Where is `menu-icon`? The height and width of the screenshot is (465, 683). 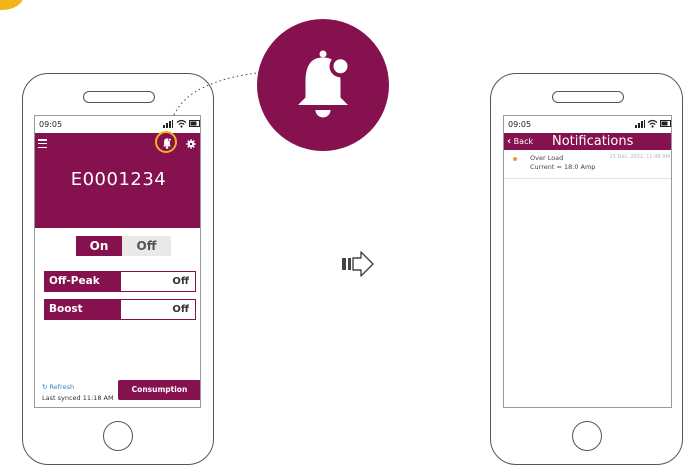
menu-icon is located at coordinates (42, 144).